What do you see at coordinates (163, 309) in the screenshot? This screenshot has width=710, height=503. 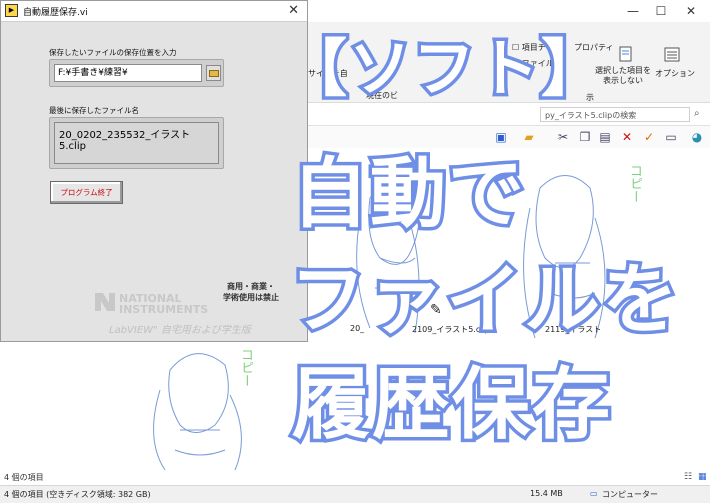 I see `ni-logo-line2: INSTRUMENTS` at bounding box center [163, 309].